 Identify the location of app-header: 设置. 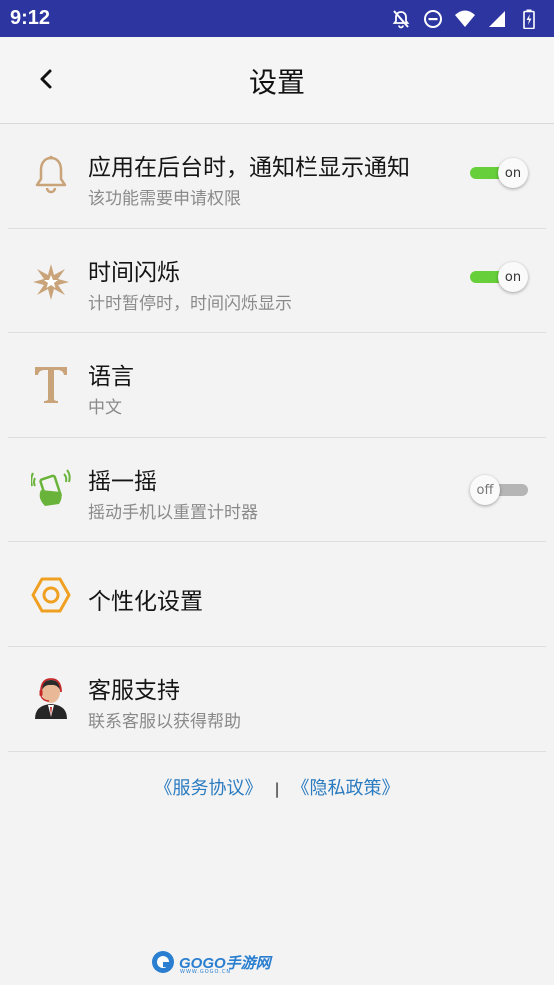
(277, 80).